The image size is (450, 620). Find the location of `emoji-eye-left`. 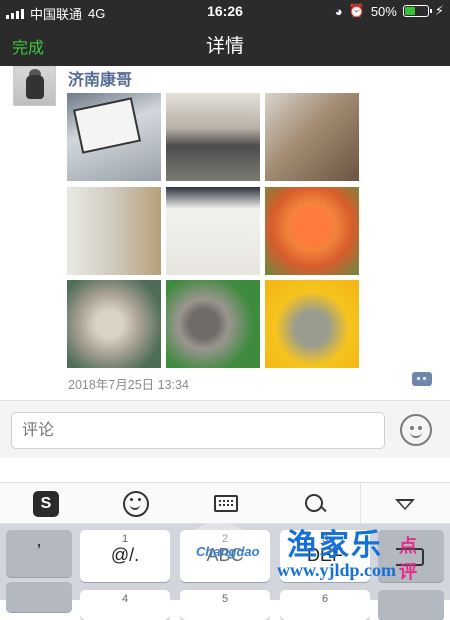

emoji-eye-left is located at coordinates (412, 428).